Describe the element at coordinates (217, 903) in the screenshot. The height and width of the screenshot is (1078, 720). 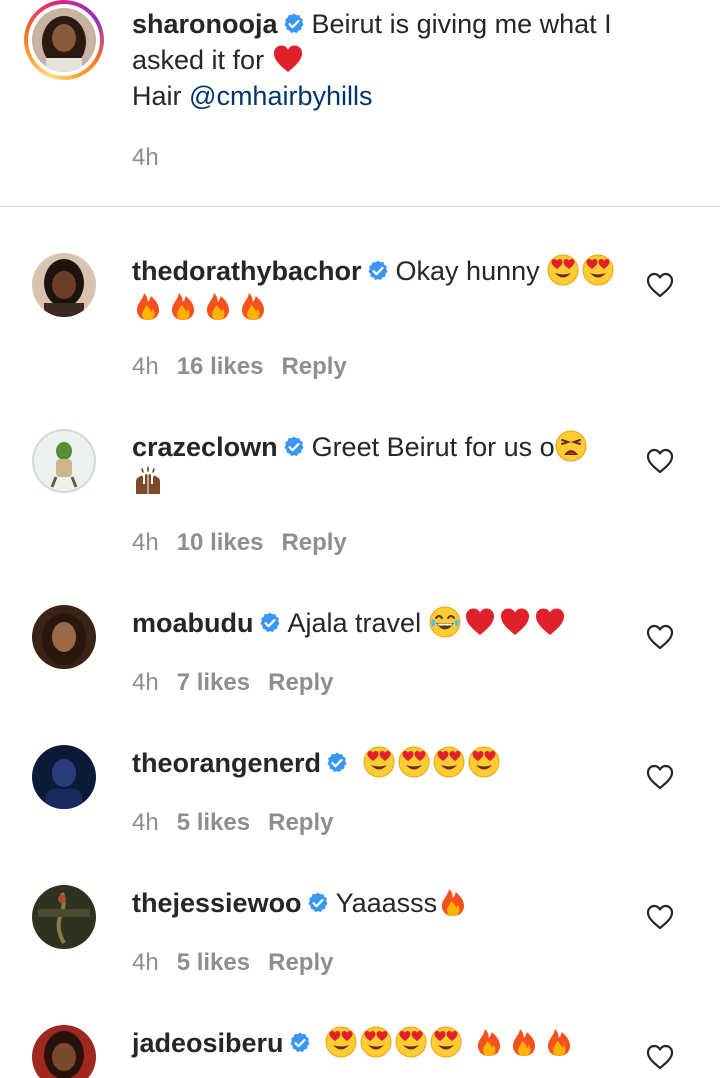
I see `comment-username: thejessiewoo` at that location.